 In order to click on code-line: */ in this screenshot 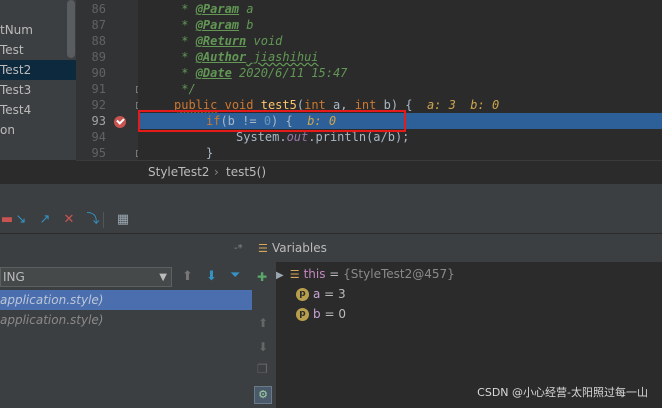, I will do `click(185, 89)`.